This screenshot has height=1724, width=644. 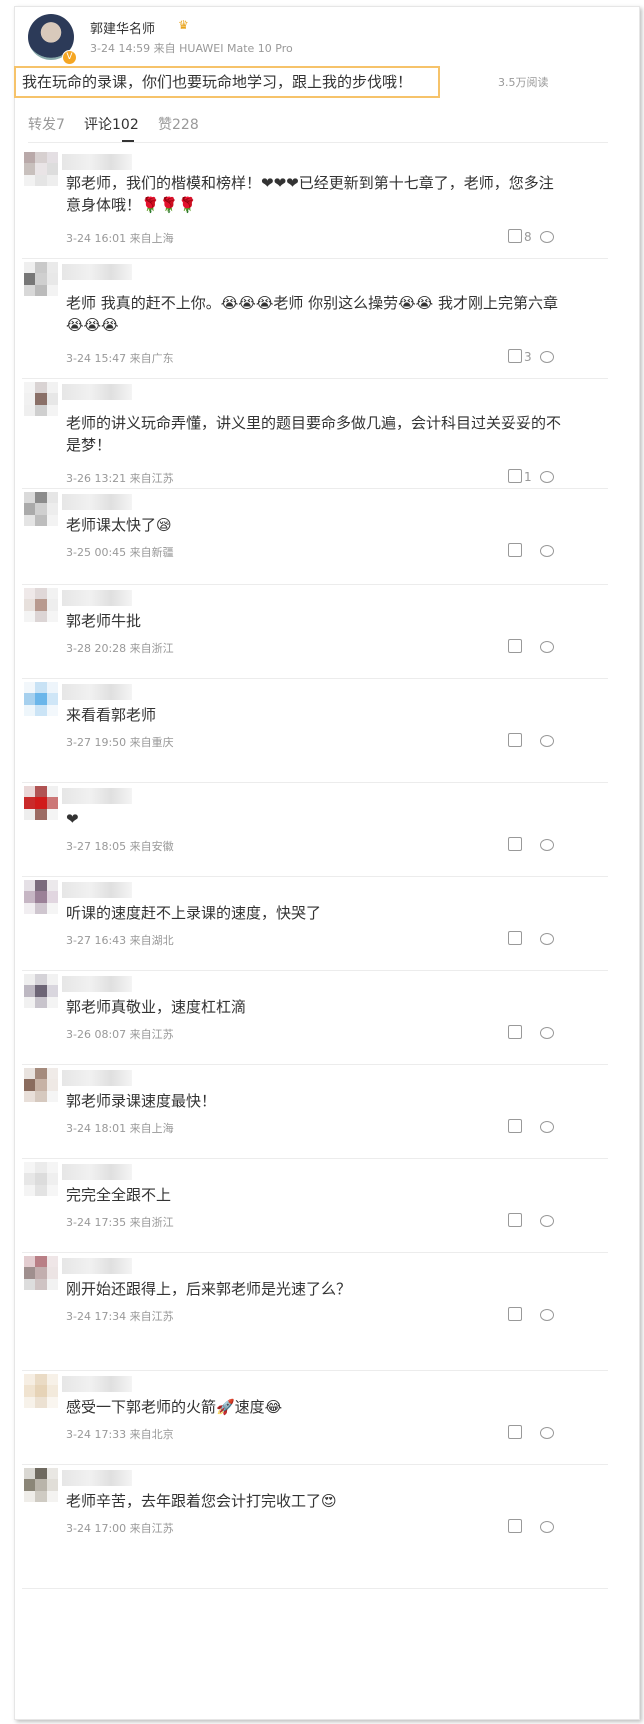 I want to click on active-tab-indicator, so click(x=128, y=141).